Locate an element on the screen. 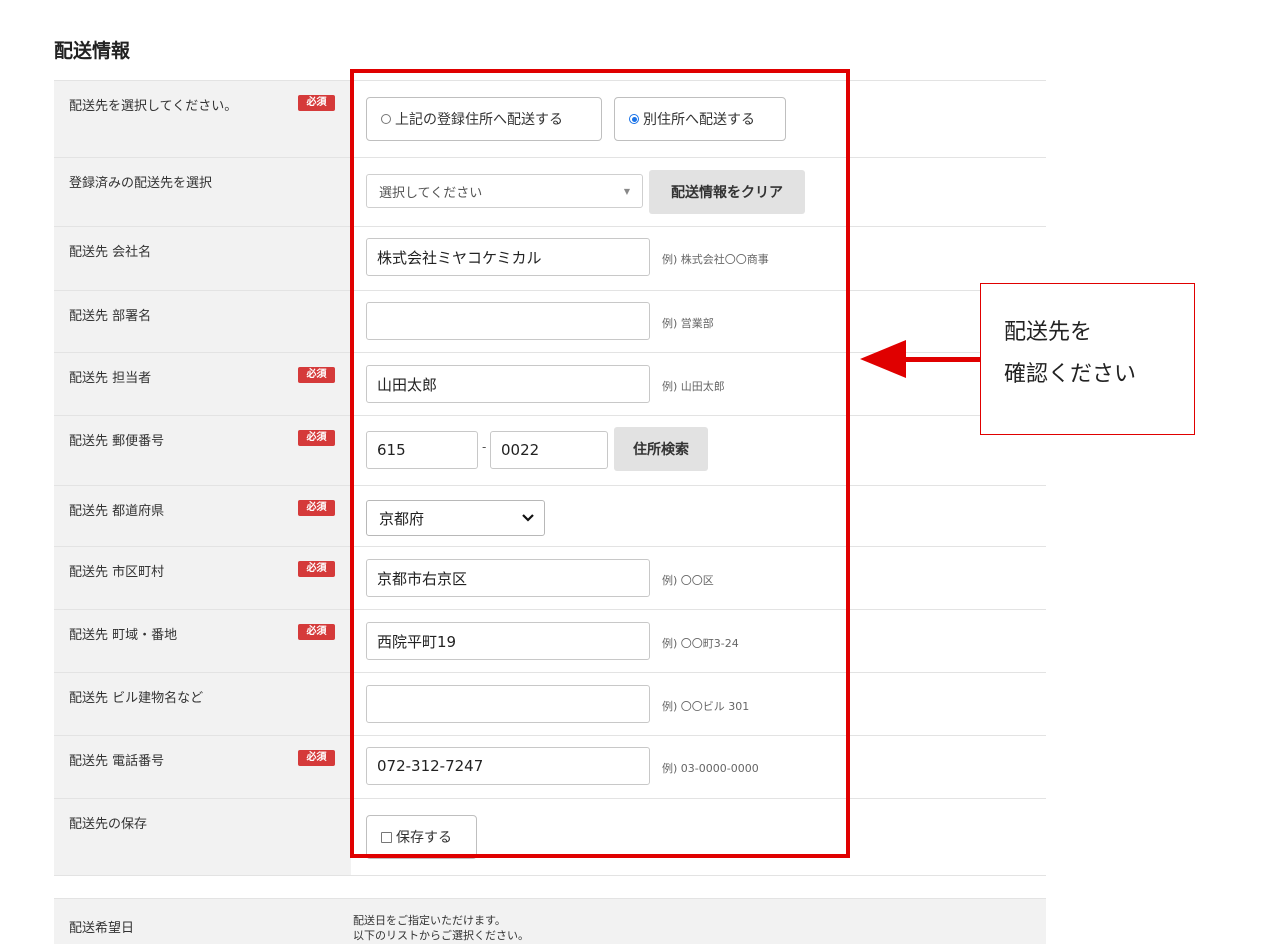 The height and width of the screenshot is (944, 1280). field-hint: 例) 〇〇区 is located at coordinates (688, 580).